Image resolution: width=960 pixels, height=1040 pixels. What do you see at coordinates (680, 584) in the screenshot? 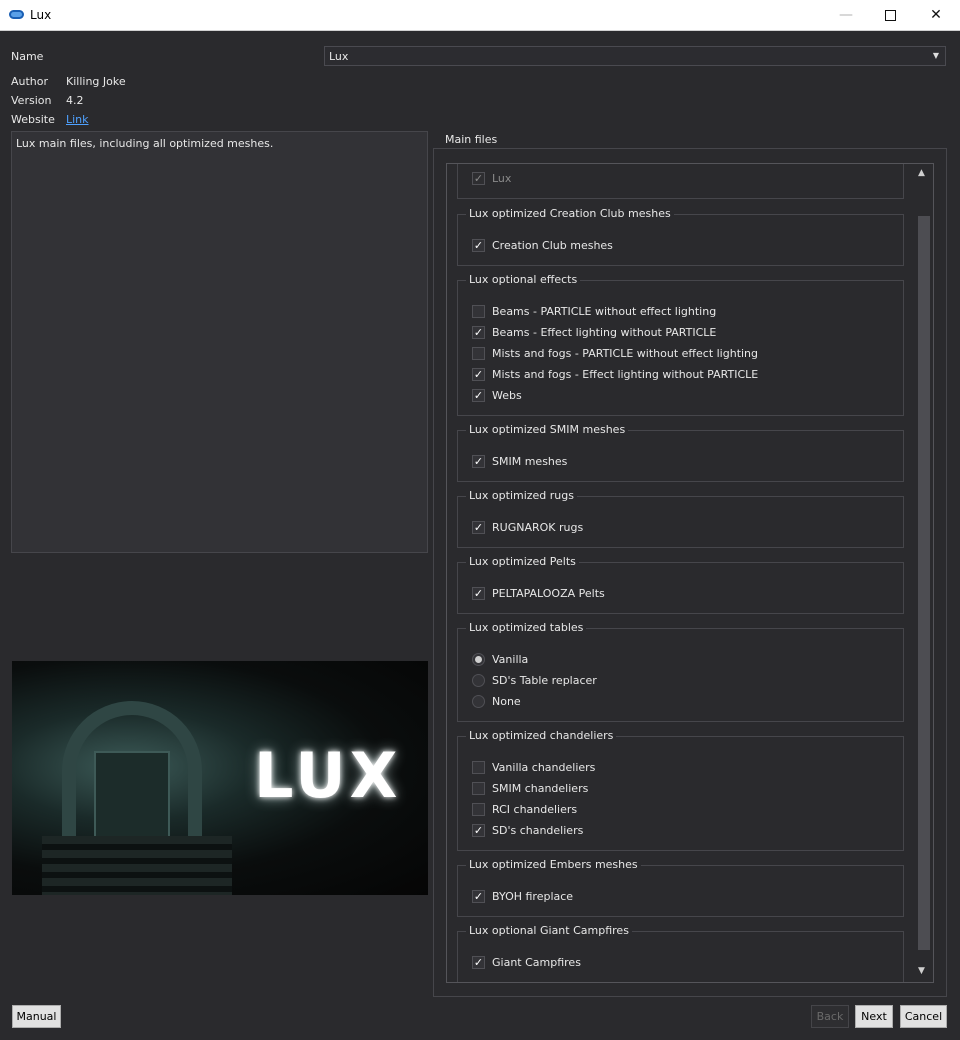
I see `option-group: Lux optimized Pelts ✓ PELTAPALOOZA Pelts` at bounding box center [680, 584].